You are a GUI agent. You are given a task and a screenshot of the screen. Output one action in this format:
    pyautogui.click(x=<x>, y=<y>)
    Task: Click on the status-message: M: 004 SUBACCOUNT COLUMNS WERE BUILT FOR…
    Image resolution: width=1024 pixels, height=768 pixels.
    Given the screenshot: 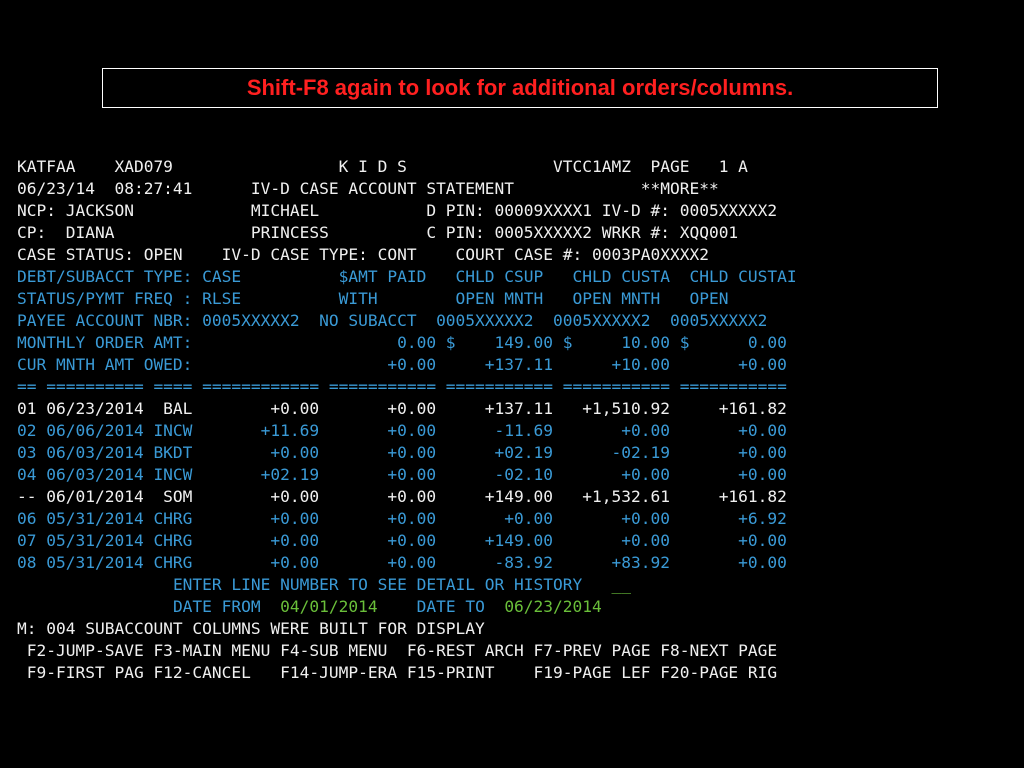 What is the action you would take?
    pyautogui.click(x=251, y=628)
    